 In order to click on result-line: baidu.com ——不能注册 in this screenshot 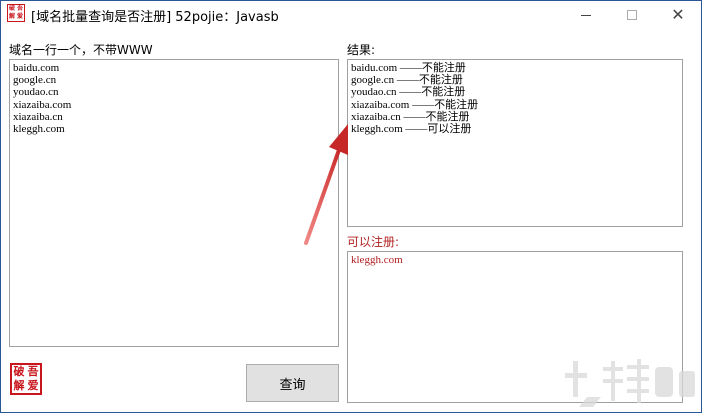, I will do `click(408, 68)`.